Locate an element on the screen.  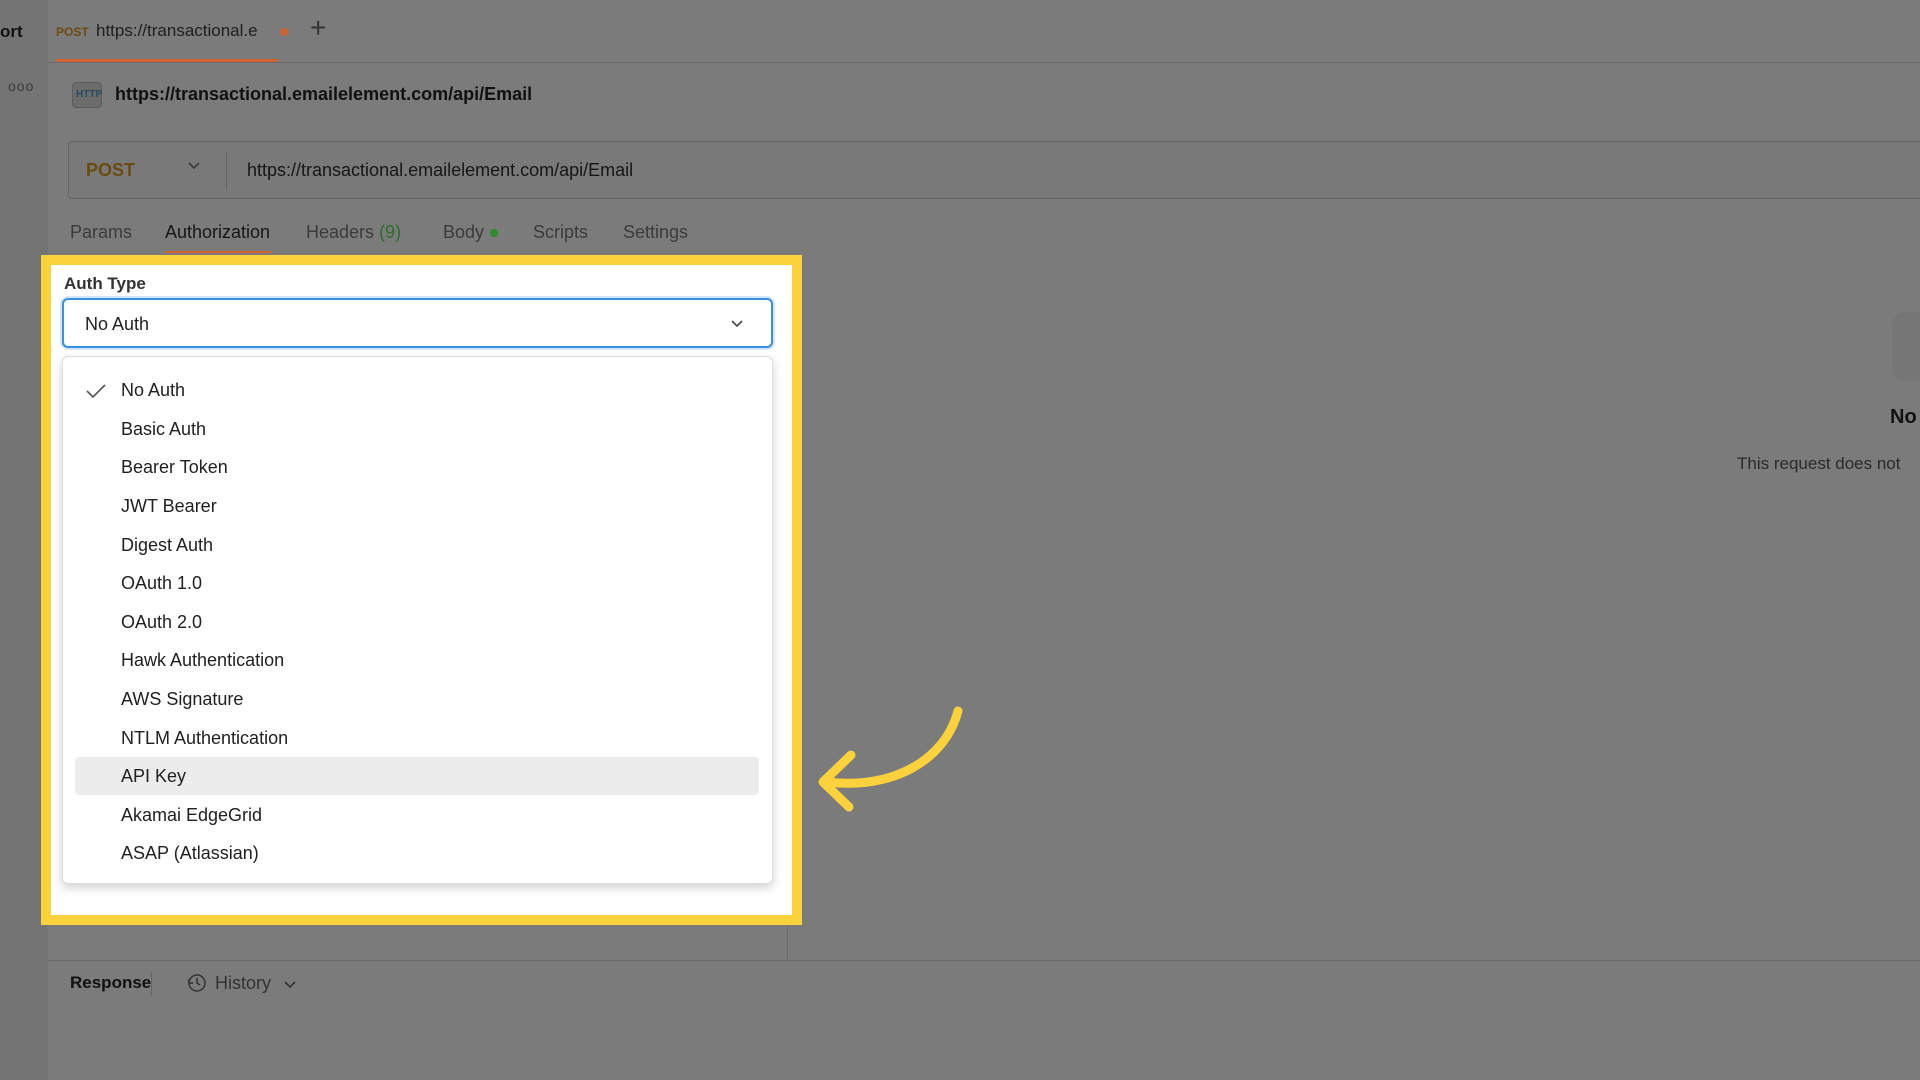
new-tab-plus-icon: + is located at coordinates (318, 28).